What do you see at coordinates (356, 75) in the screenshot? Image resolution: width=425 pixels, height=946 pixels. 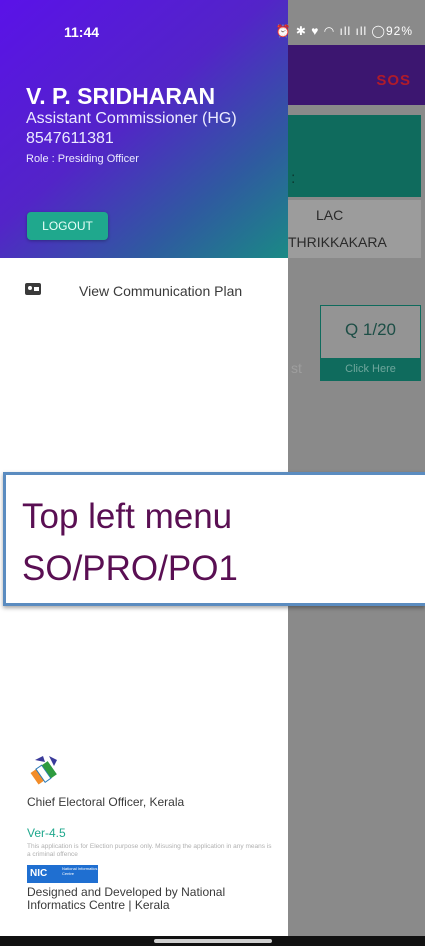 I see `background-app-bar: SOS` at bounding box center [356, 75].